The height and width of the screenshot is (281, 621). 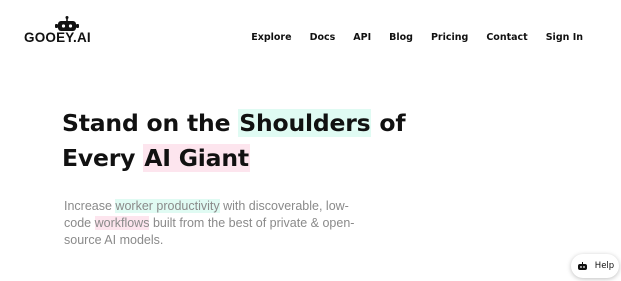 What do you see at coordinates (122, 223) in the screenshot?
I see `description-highlight-workflows: workflows` at bounding box center [122, 223].